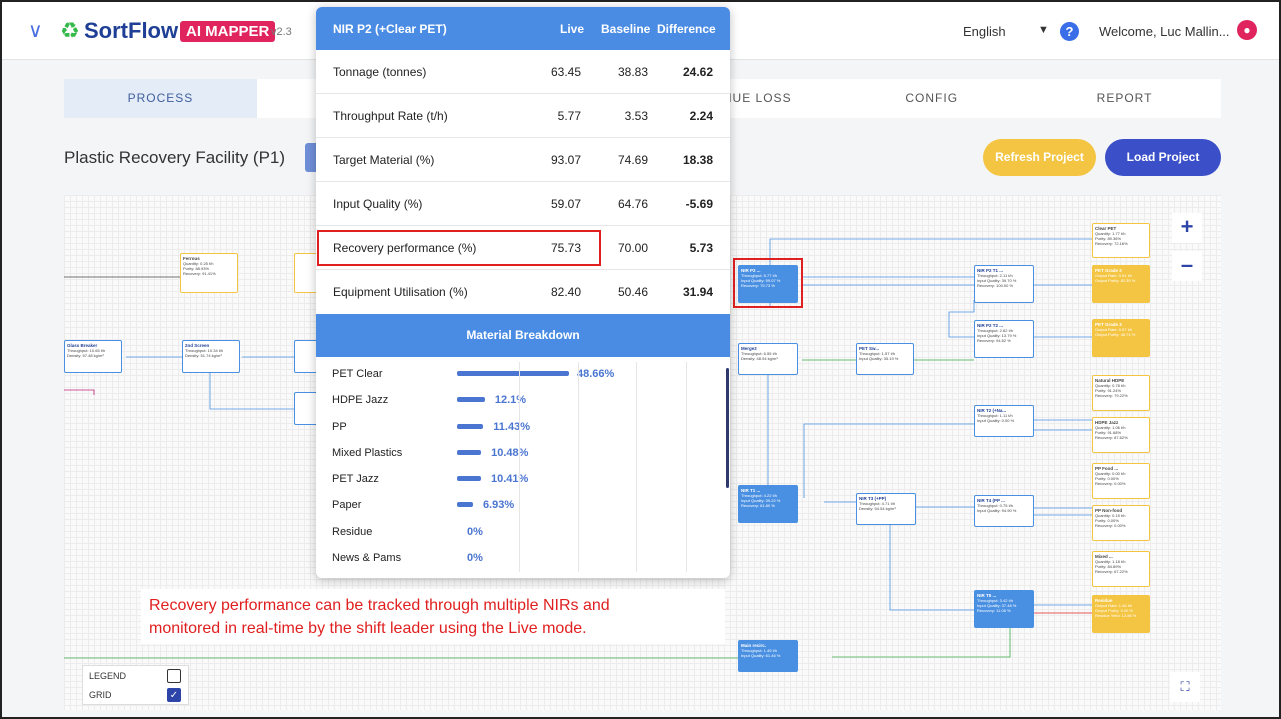  I want to click on breakdown-row: Residue 0%, so click(523, 532).